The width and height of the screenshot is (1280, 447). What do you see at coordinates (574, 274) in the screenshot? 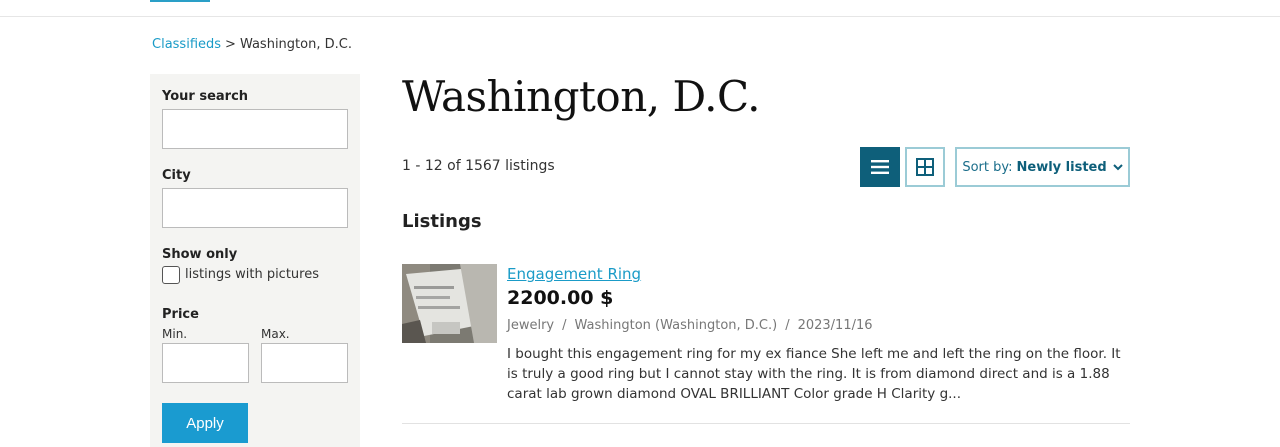
I see `listing-title-link: Engagement Ring` at bounding box center [574, 274].